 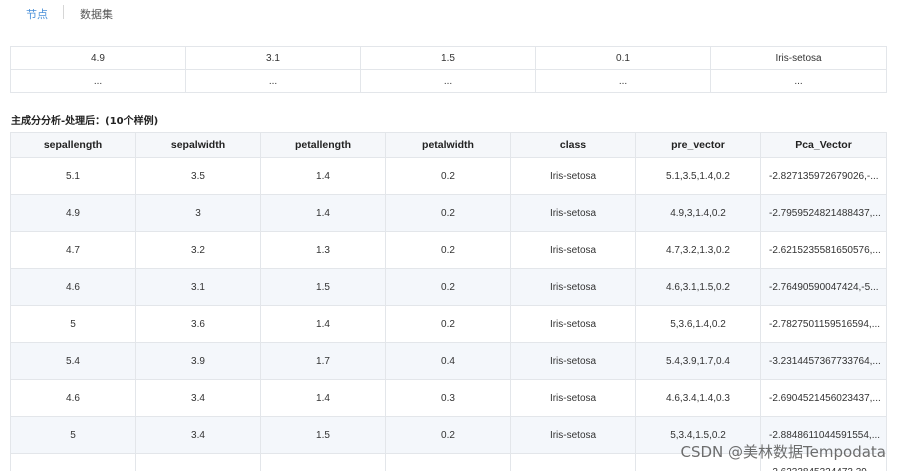 I want to click on table-cell: 4.6,3.1,1.5,0.2, so click(x=698, y=287).